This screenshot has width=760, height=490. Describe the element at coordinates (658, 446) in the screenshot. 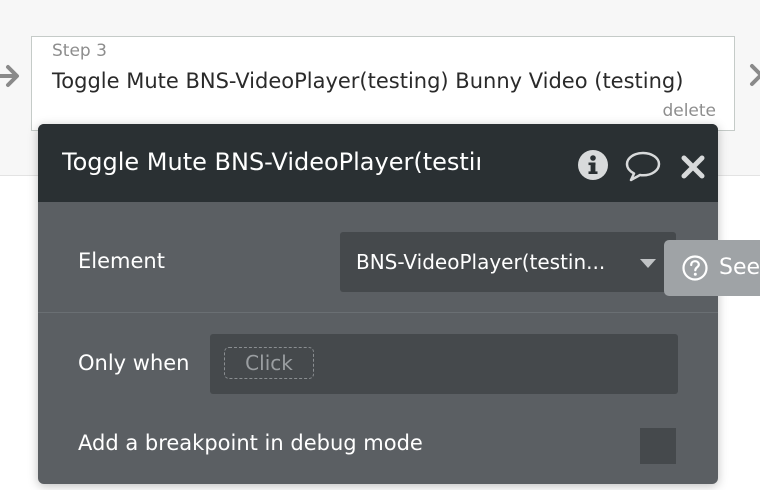

I see `breakpoint-checkbox` at that location.